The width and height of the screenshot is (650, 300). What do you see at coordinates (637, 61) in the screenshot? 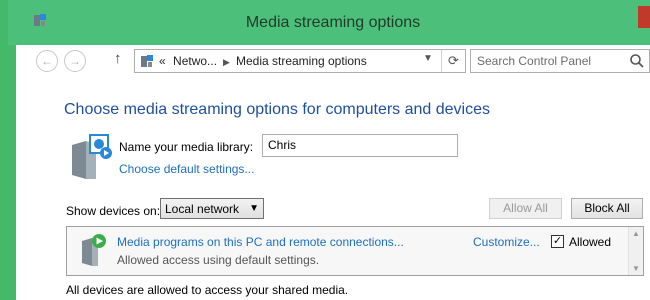
I see `search-icon` at bounding box center [637, 61].